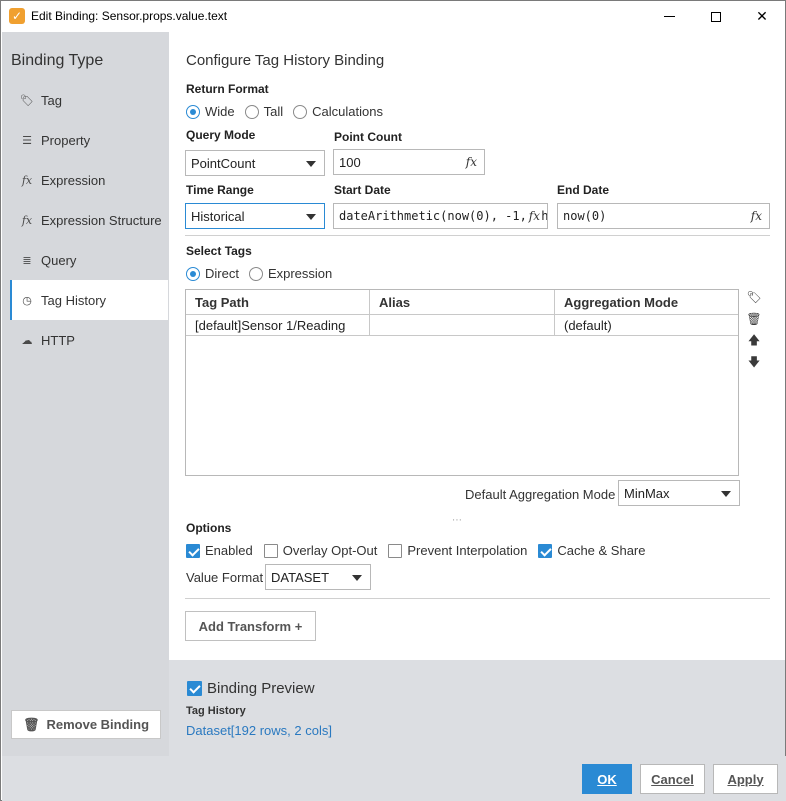 This screenshot has width=786, height=801. Describe the element at coordinates (409, 162) in the screenshot. I see `point-count-input: 100 fx` at that location.